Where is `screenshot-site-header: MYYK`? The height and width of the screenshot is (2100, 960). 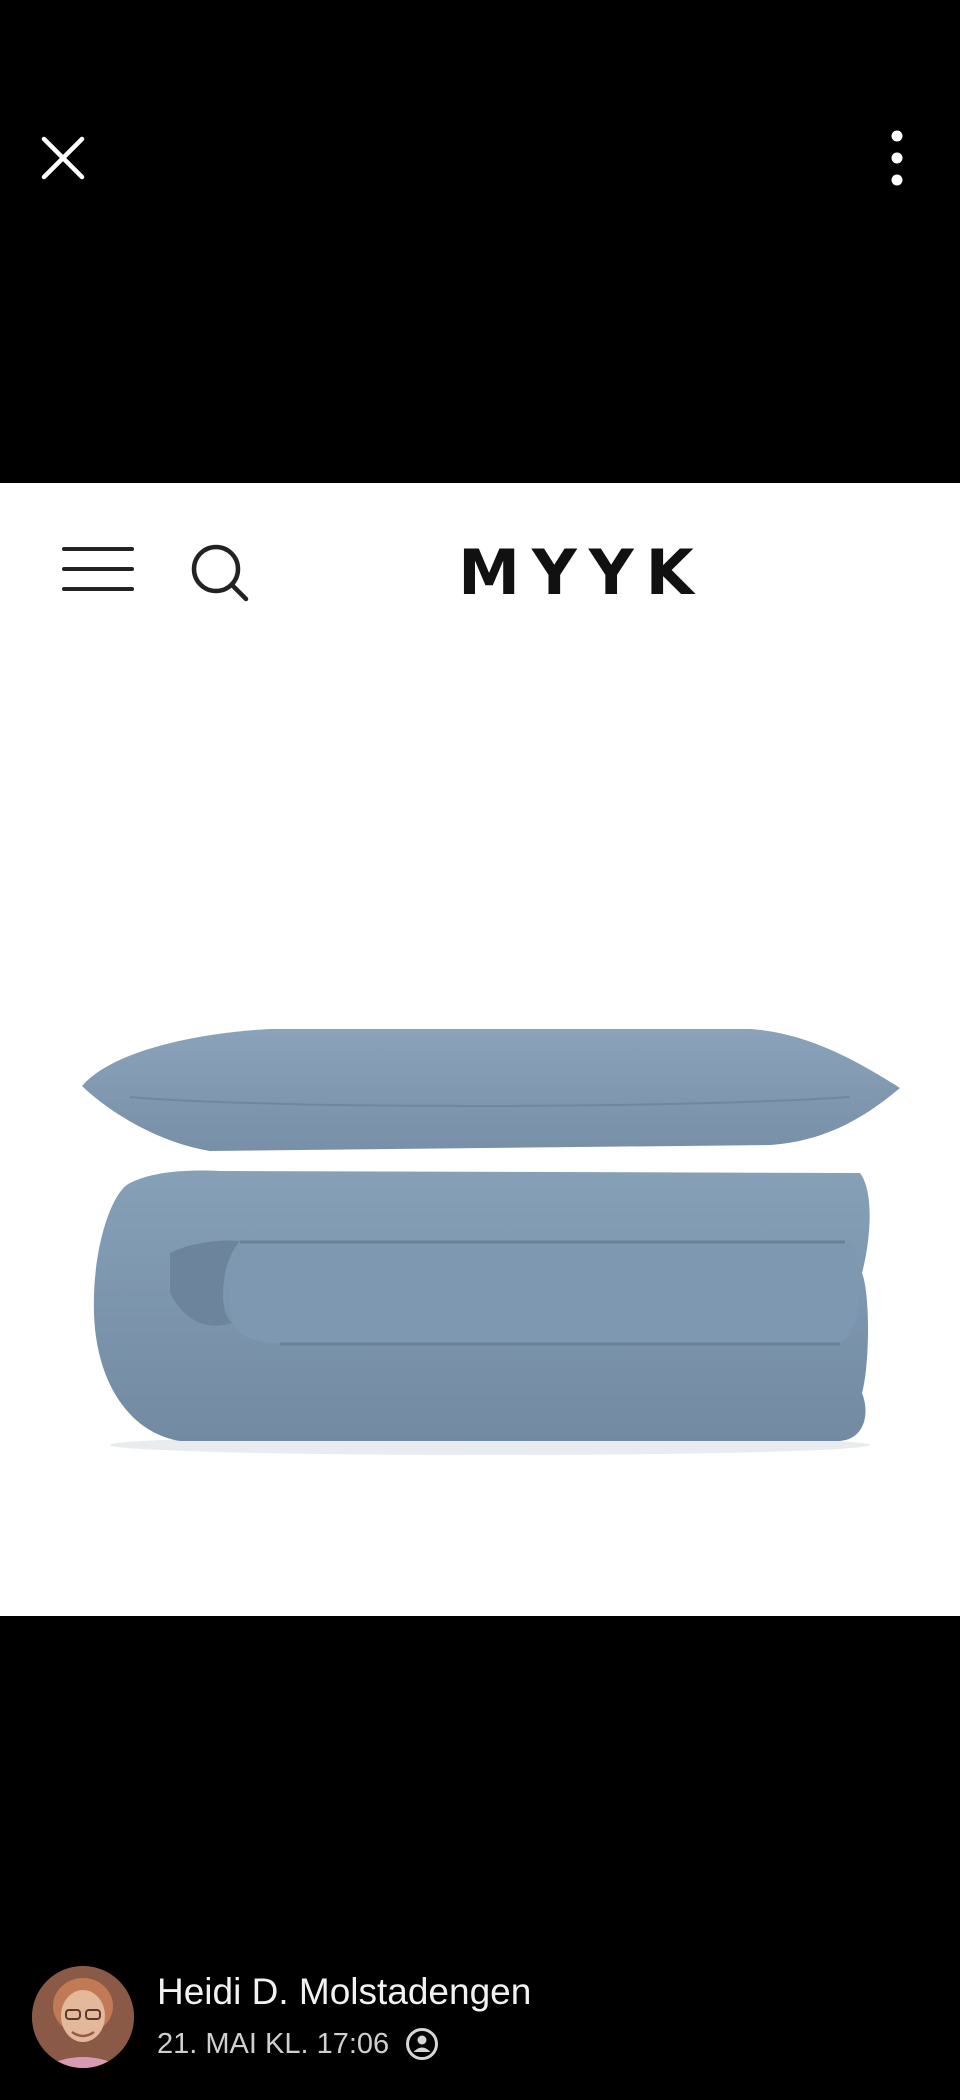 screenshot-site-header: MYYK is located at coordinates (480, 573).